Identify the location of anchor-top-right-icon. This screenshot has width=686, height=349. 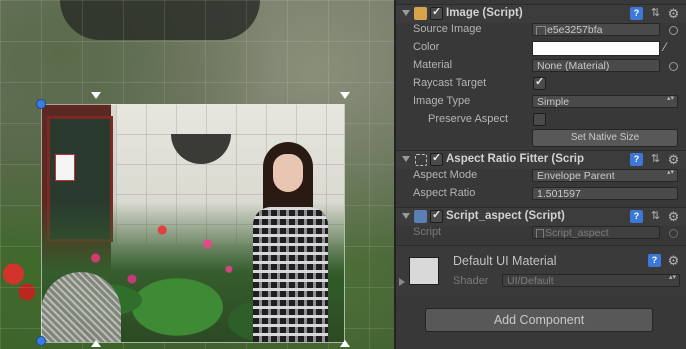
(345, 95).